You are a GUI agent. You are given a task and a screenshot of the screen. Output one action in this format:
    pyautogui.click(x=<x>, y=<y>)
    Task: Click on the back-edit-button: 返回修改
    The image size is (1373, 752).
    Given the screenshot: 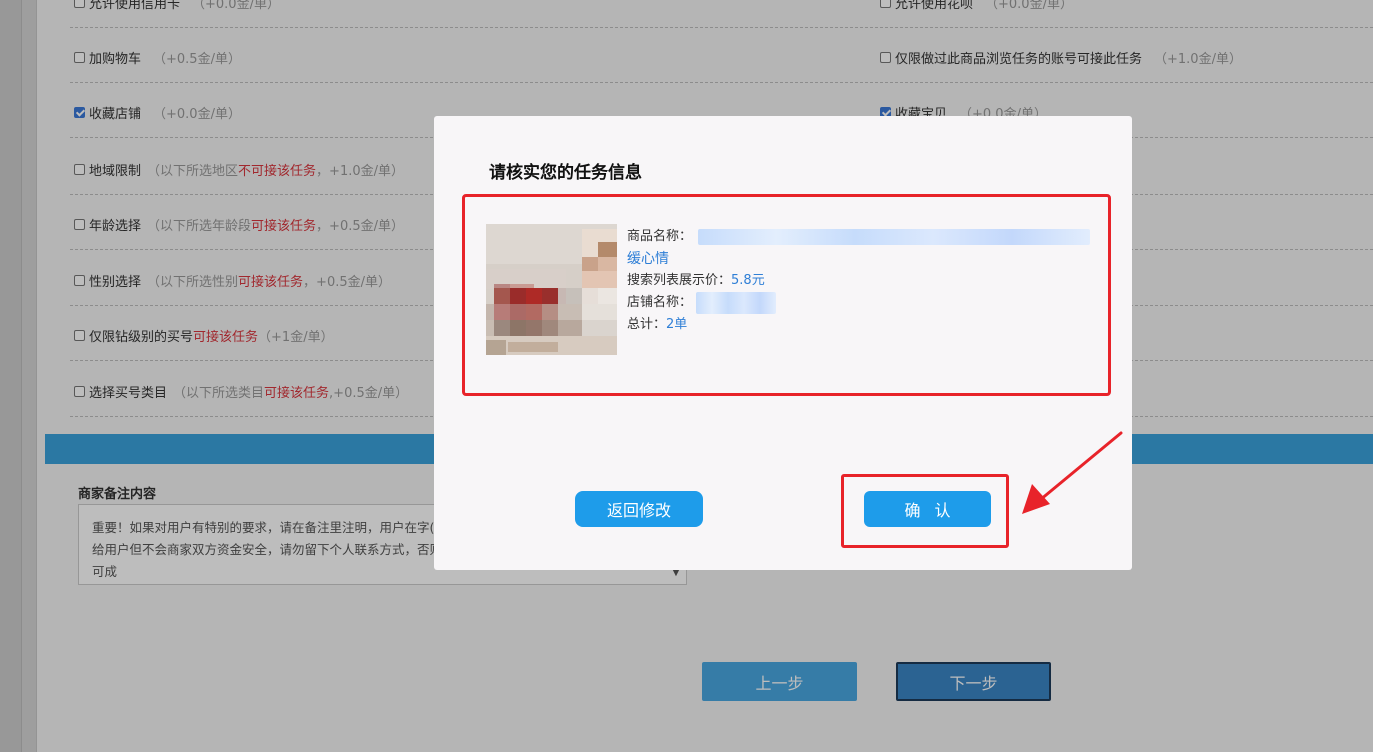 What is the action you would take?
    pyautogui.click(x=639, y=509)
    